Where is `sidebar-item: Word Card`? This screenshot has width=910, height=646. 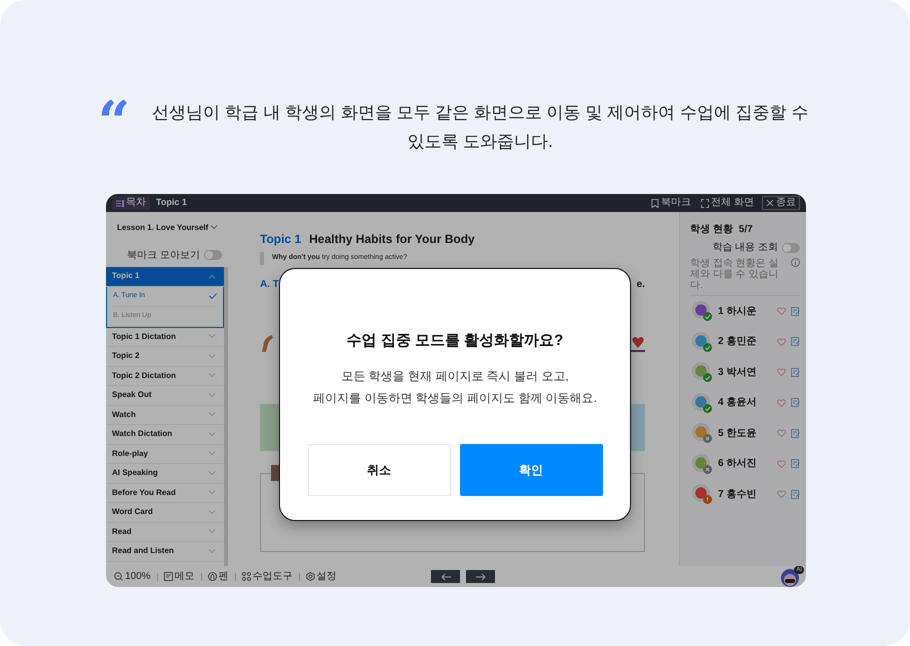 sidebar-item: Word Card is located at coordinates (165, 512).